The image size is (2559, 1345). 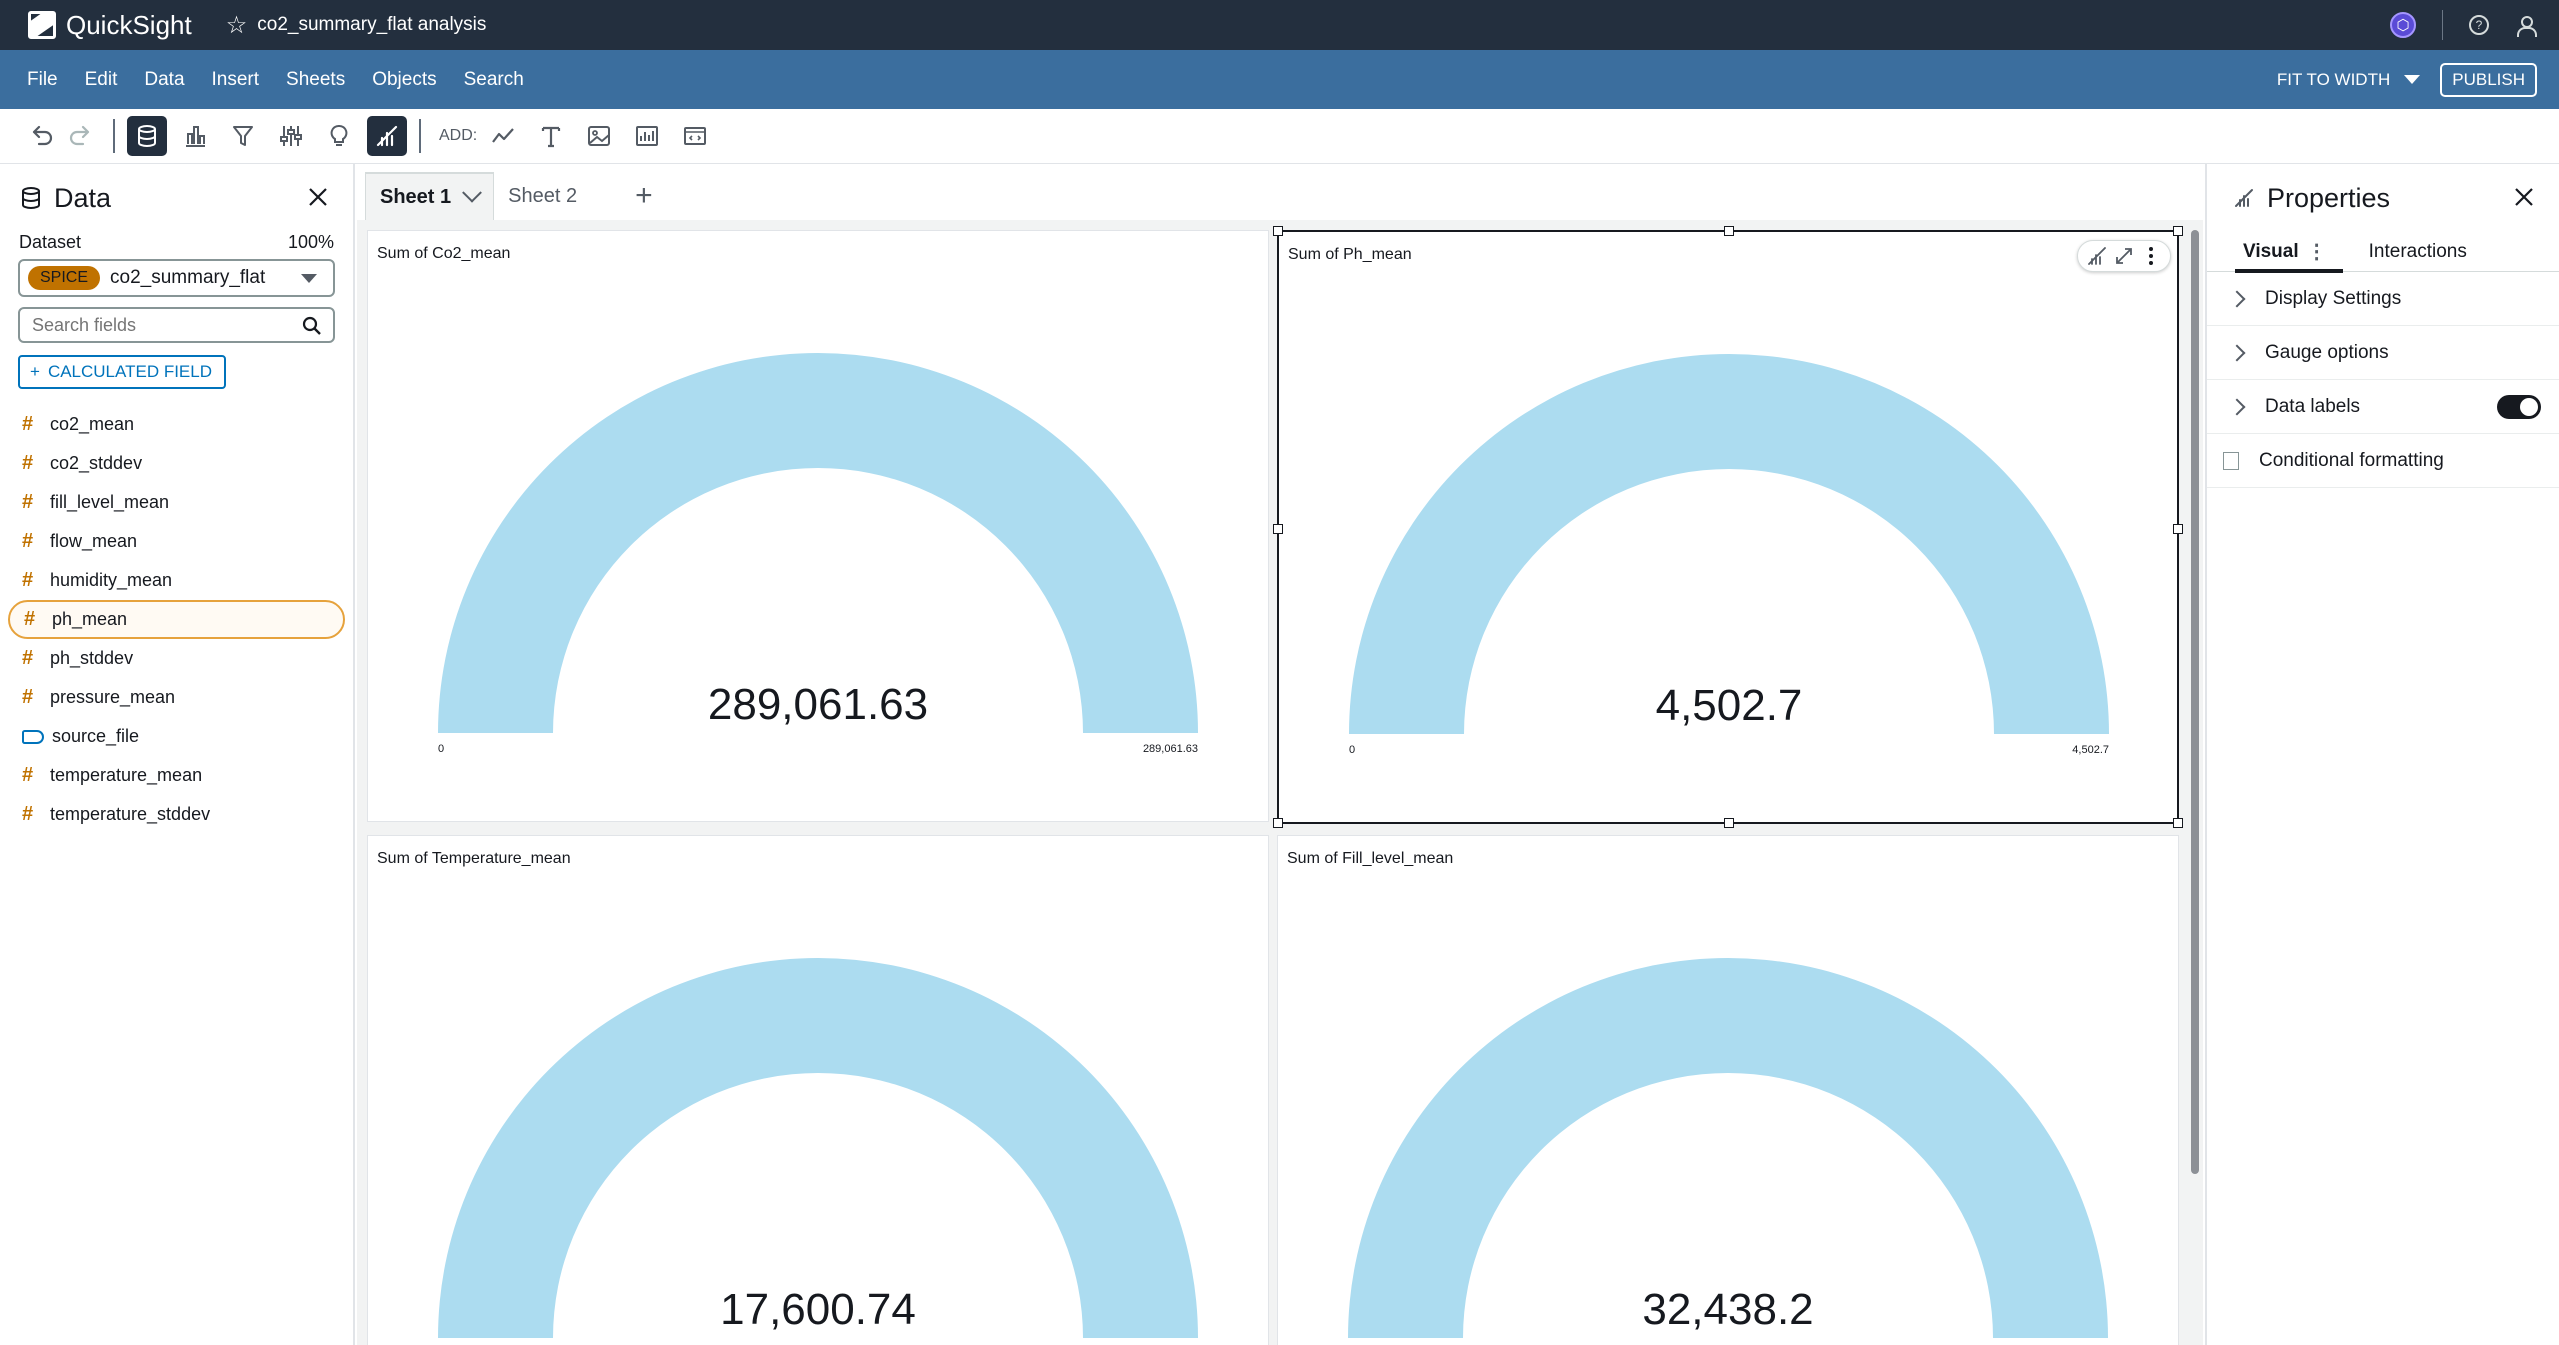 What do you see at coordinates (695, 136) in the screenshot?
I see `embed-icon` at bounding box center [695, 136].